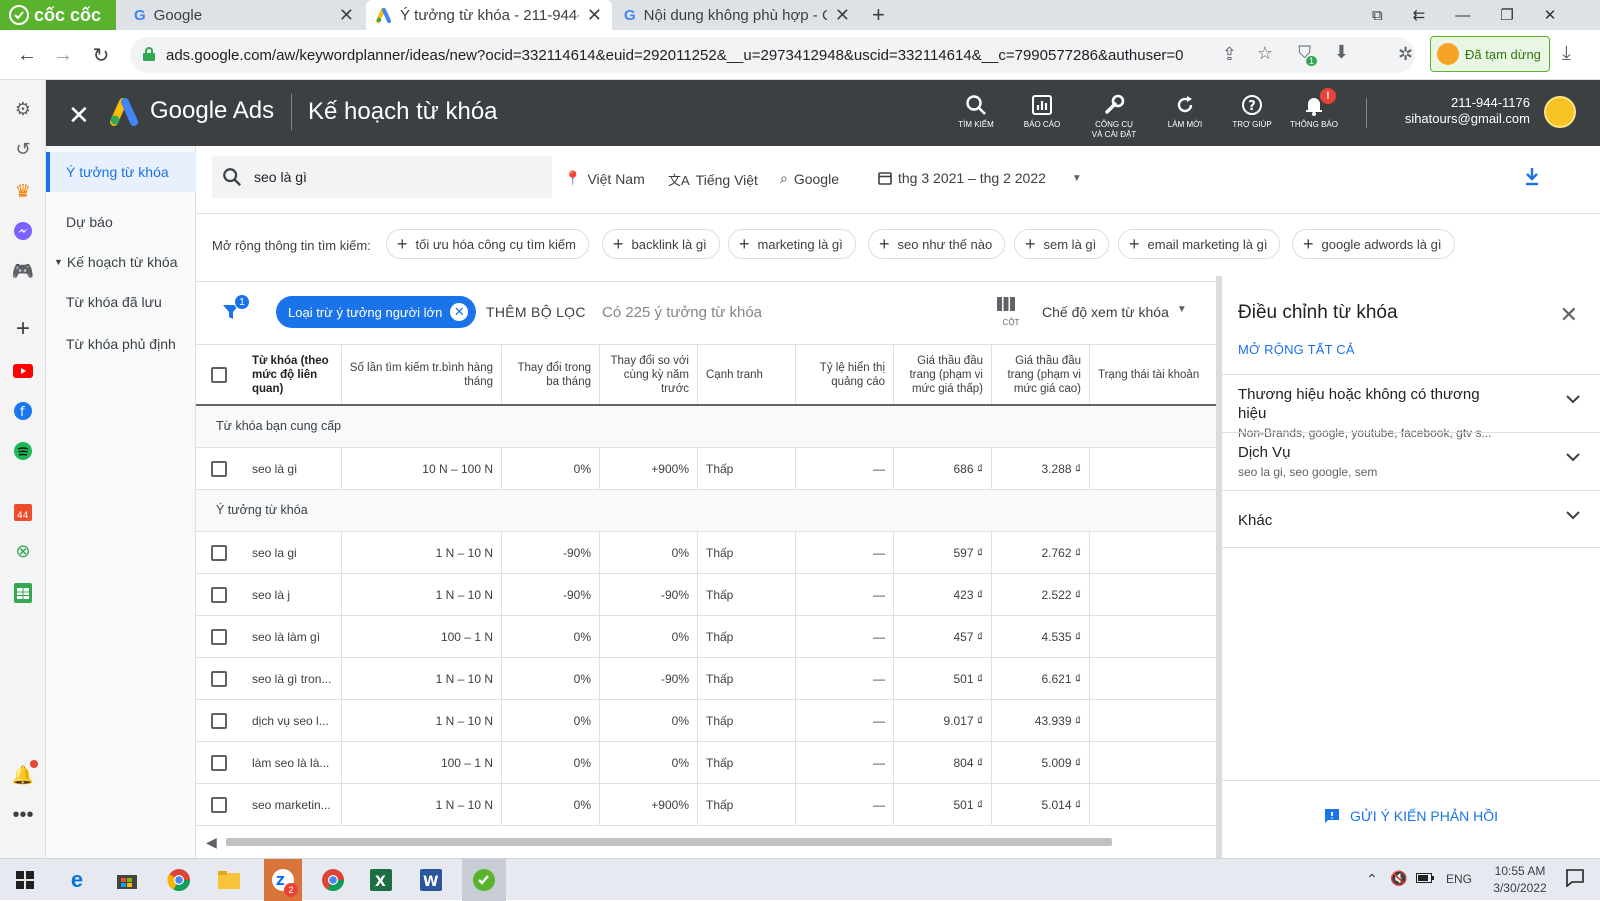 The image size is (1600, 901). I want to click on facebook-icon: f, so click(23, 411).